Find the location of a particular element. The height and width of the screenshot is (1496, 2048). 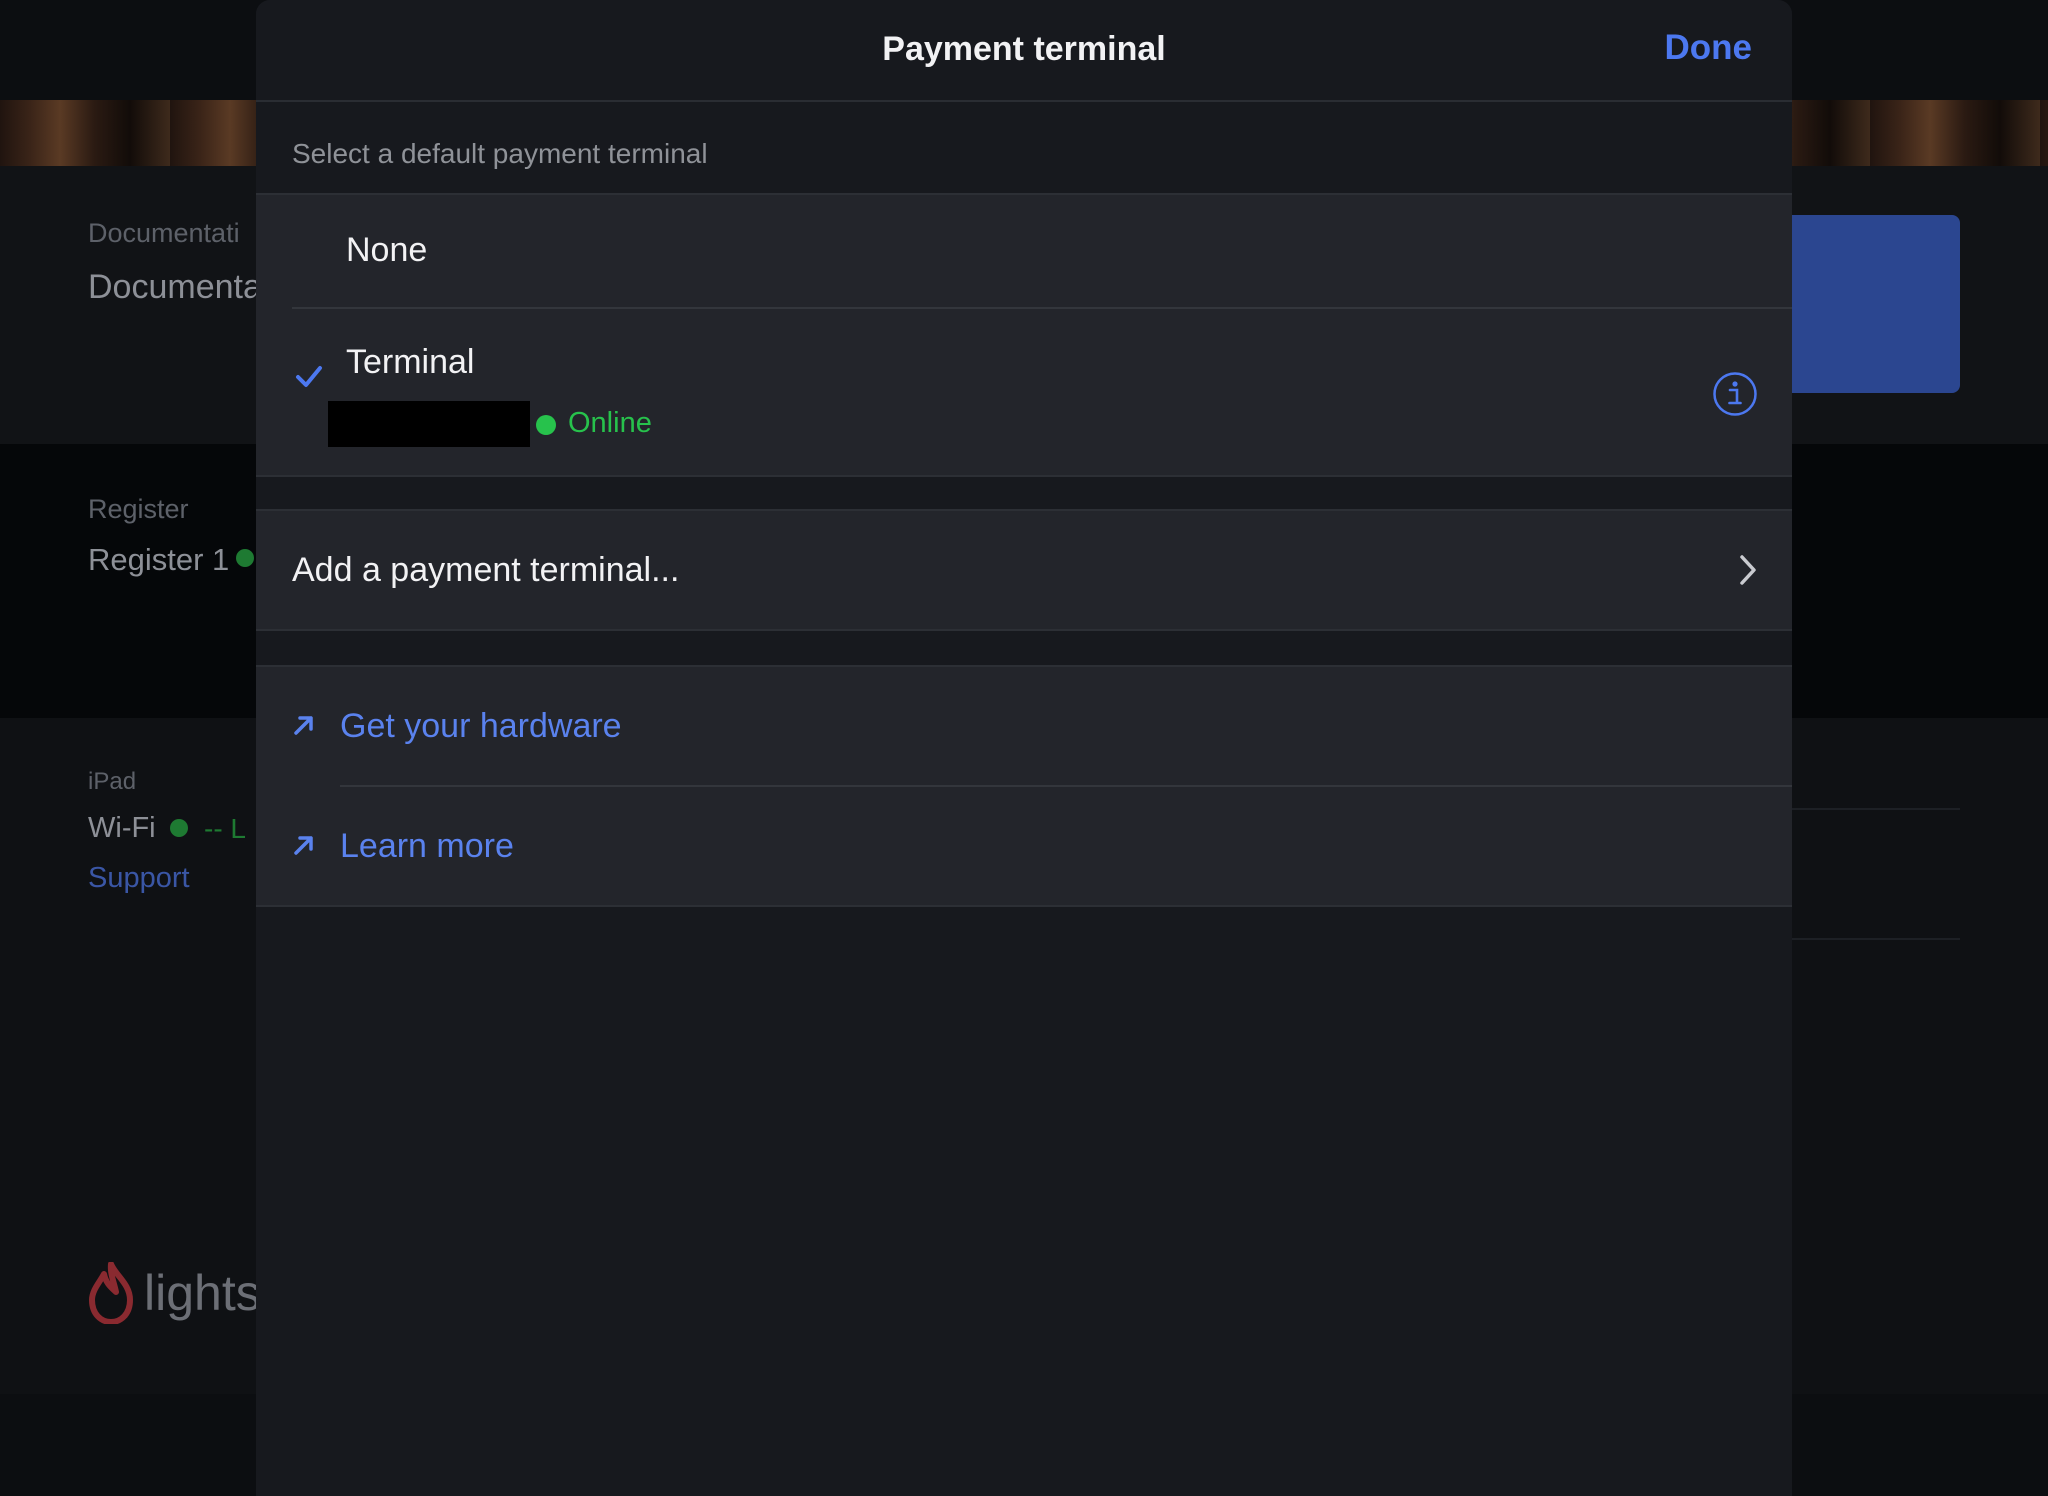

option-terminal-row: Terminal Online is located at coordinates (1024, 392).